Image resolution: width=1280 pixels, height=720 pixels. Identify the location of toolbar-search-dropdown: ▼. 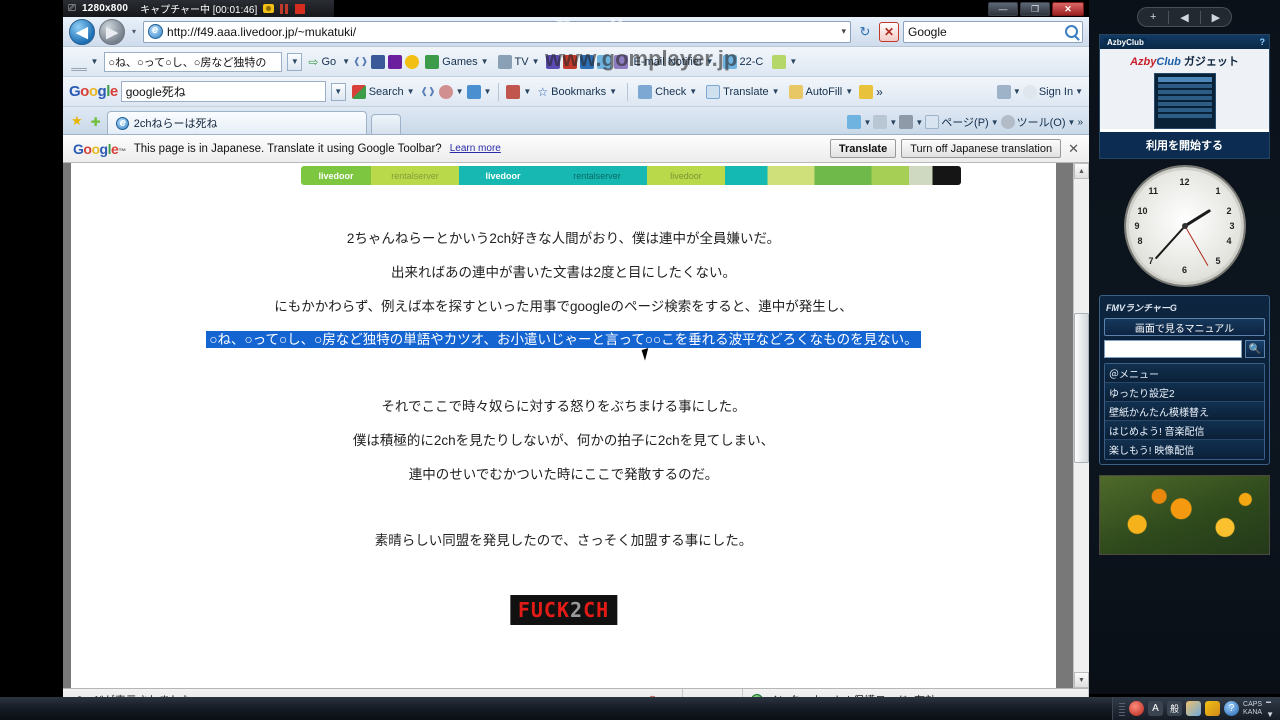
(295, 61).